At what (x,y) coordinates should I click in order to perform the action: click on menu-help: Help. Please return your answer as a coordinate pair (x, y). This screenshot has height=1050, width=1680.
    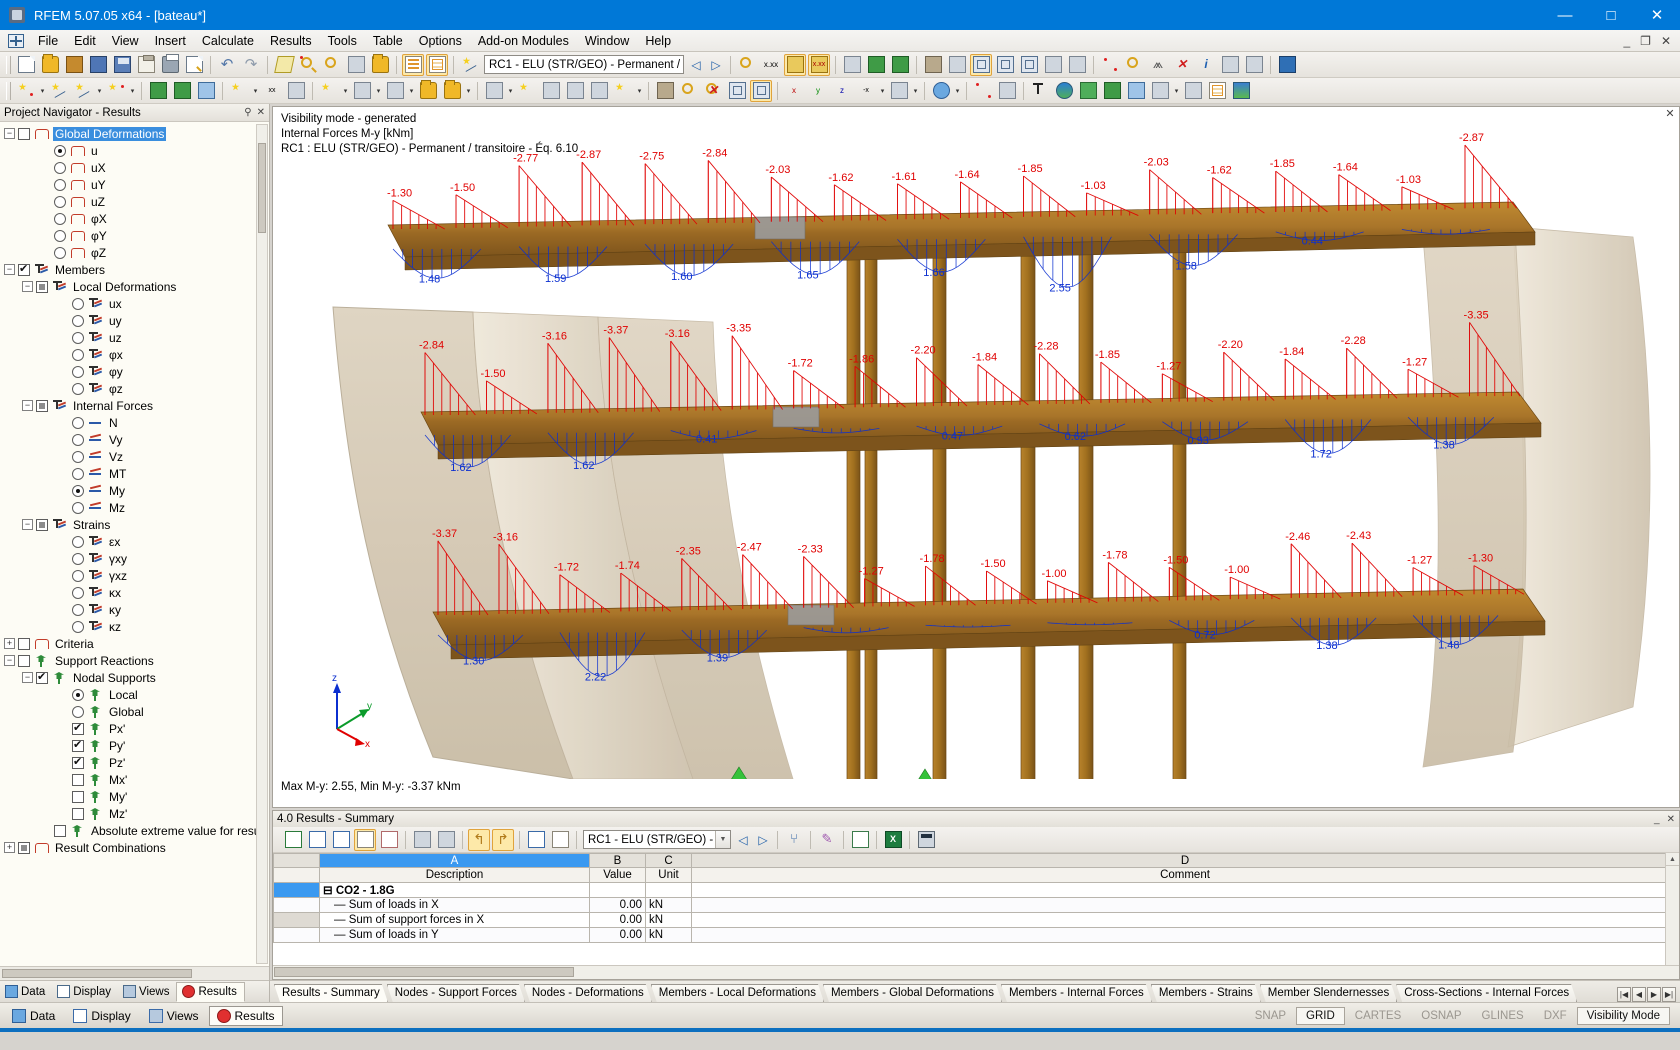
    Looking at the image, I should click on (658, 41).